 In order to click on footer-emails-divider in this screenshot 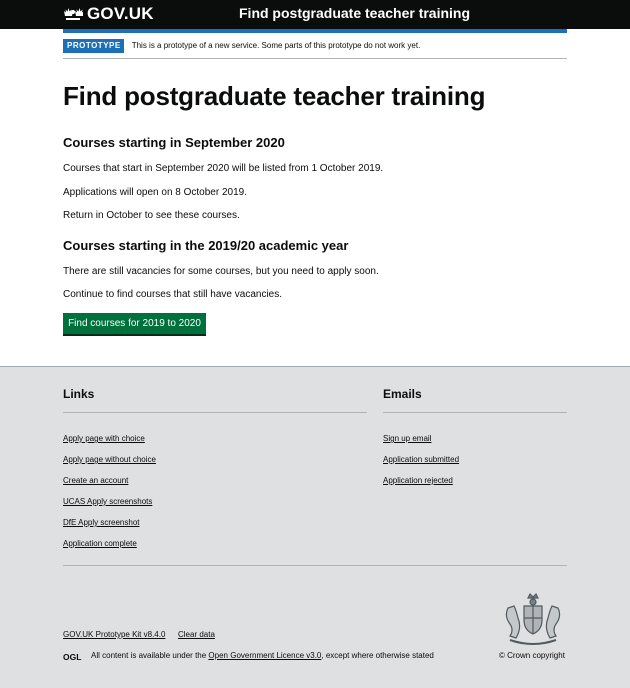, I will do `click(475, 412)`.